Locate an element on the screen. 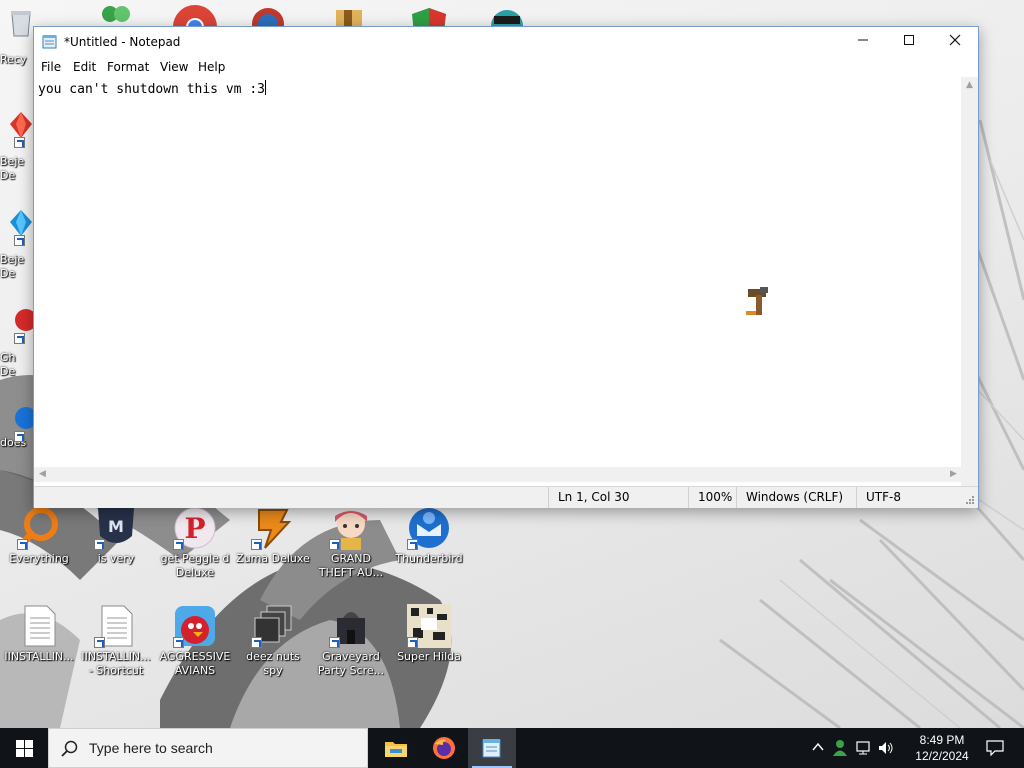 This screenshot has width=1024, height=768. clock-time: 8:49 PM is located at coordinates (942, 740).